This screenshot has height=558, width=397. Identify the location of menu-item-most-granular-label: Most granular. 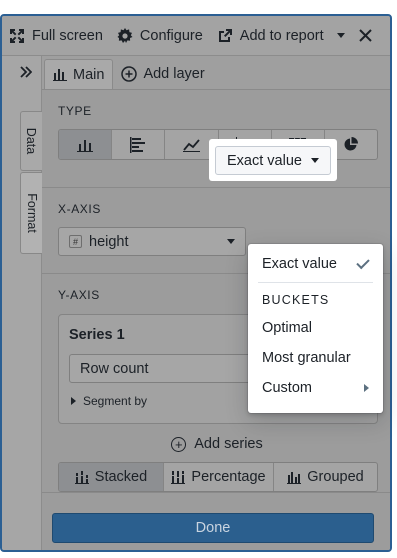
(306, 358).